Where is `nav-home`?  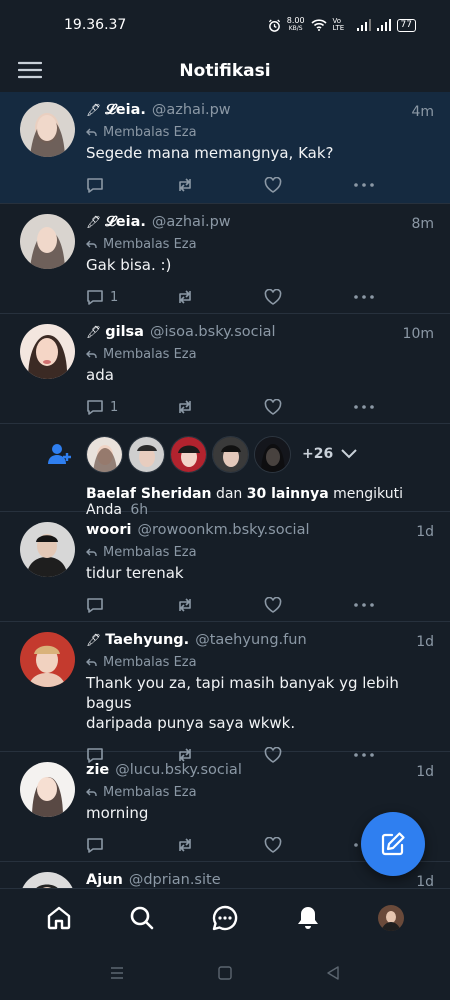
nav-home is located at coordinates (59, 918).